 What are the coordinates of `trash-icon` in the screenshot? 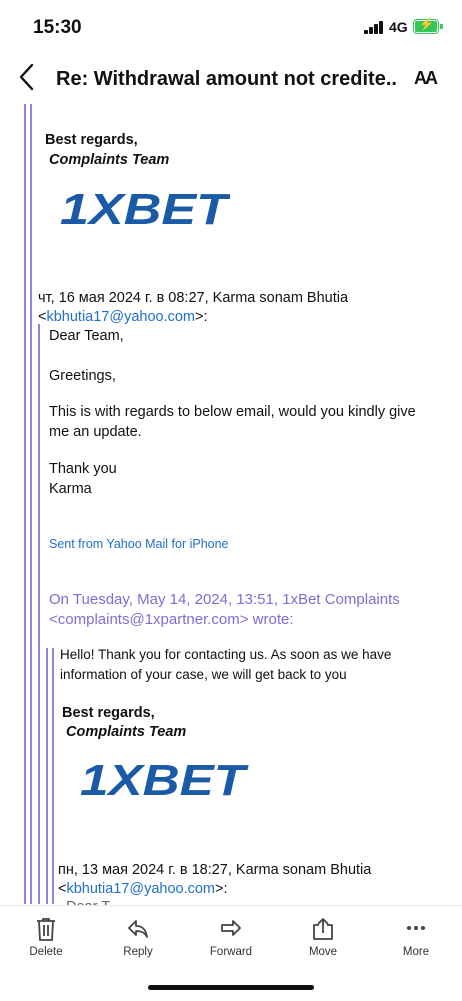 It's located at (46, 929).